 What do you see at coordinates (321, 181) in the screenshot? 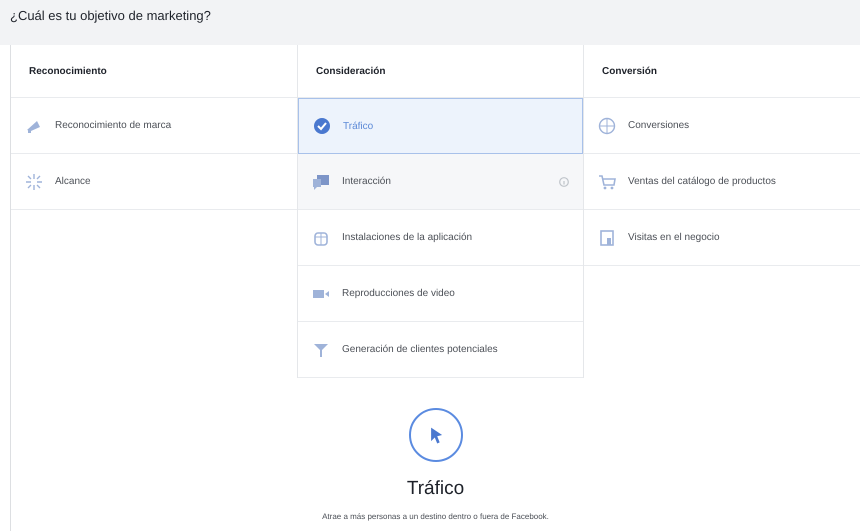
I see `chat-icon` at bounding box center [321, 181].